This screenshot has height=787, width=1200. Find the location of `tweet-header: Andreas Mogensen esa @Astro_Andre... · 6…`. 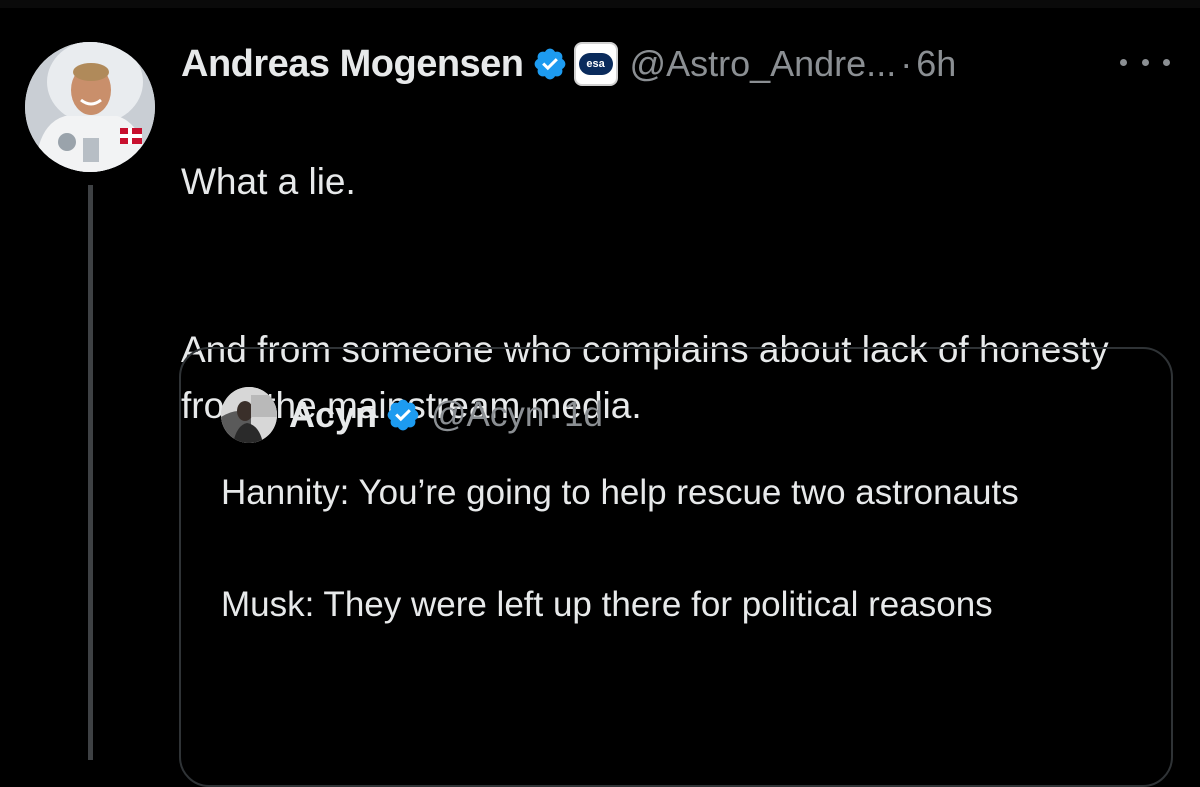

tweet-header: Andreas Mogensen esa @Astro_Andre... · 6… is located at coordinates (568, 64).